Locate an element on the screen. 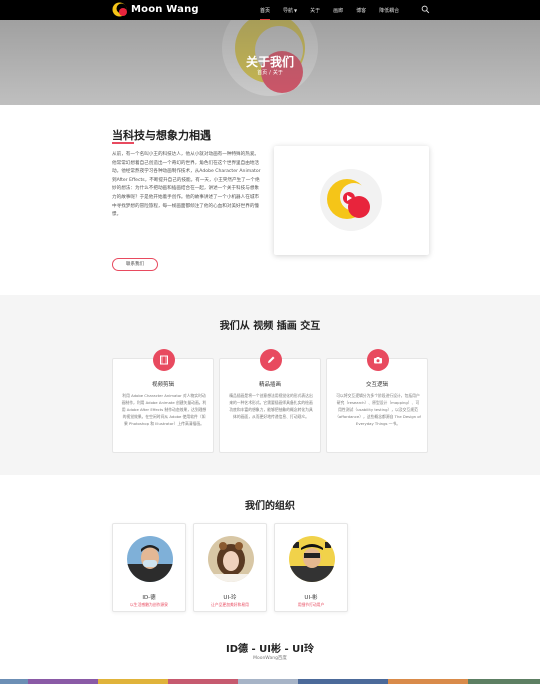 The width and height of the screenshot is (540, 684). menu-label-blog: 博客 is located at coordinates (361, 11).